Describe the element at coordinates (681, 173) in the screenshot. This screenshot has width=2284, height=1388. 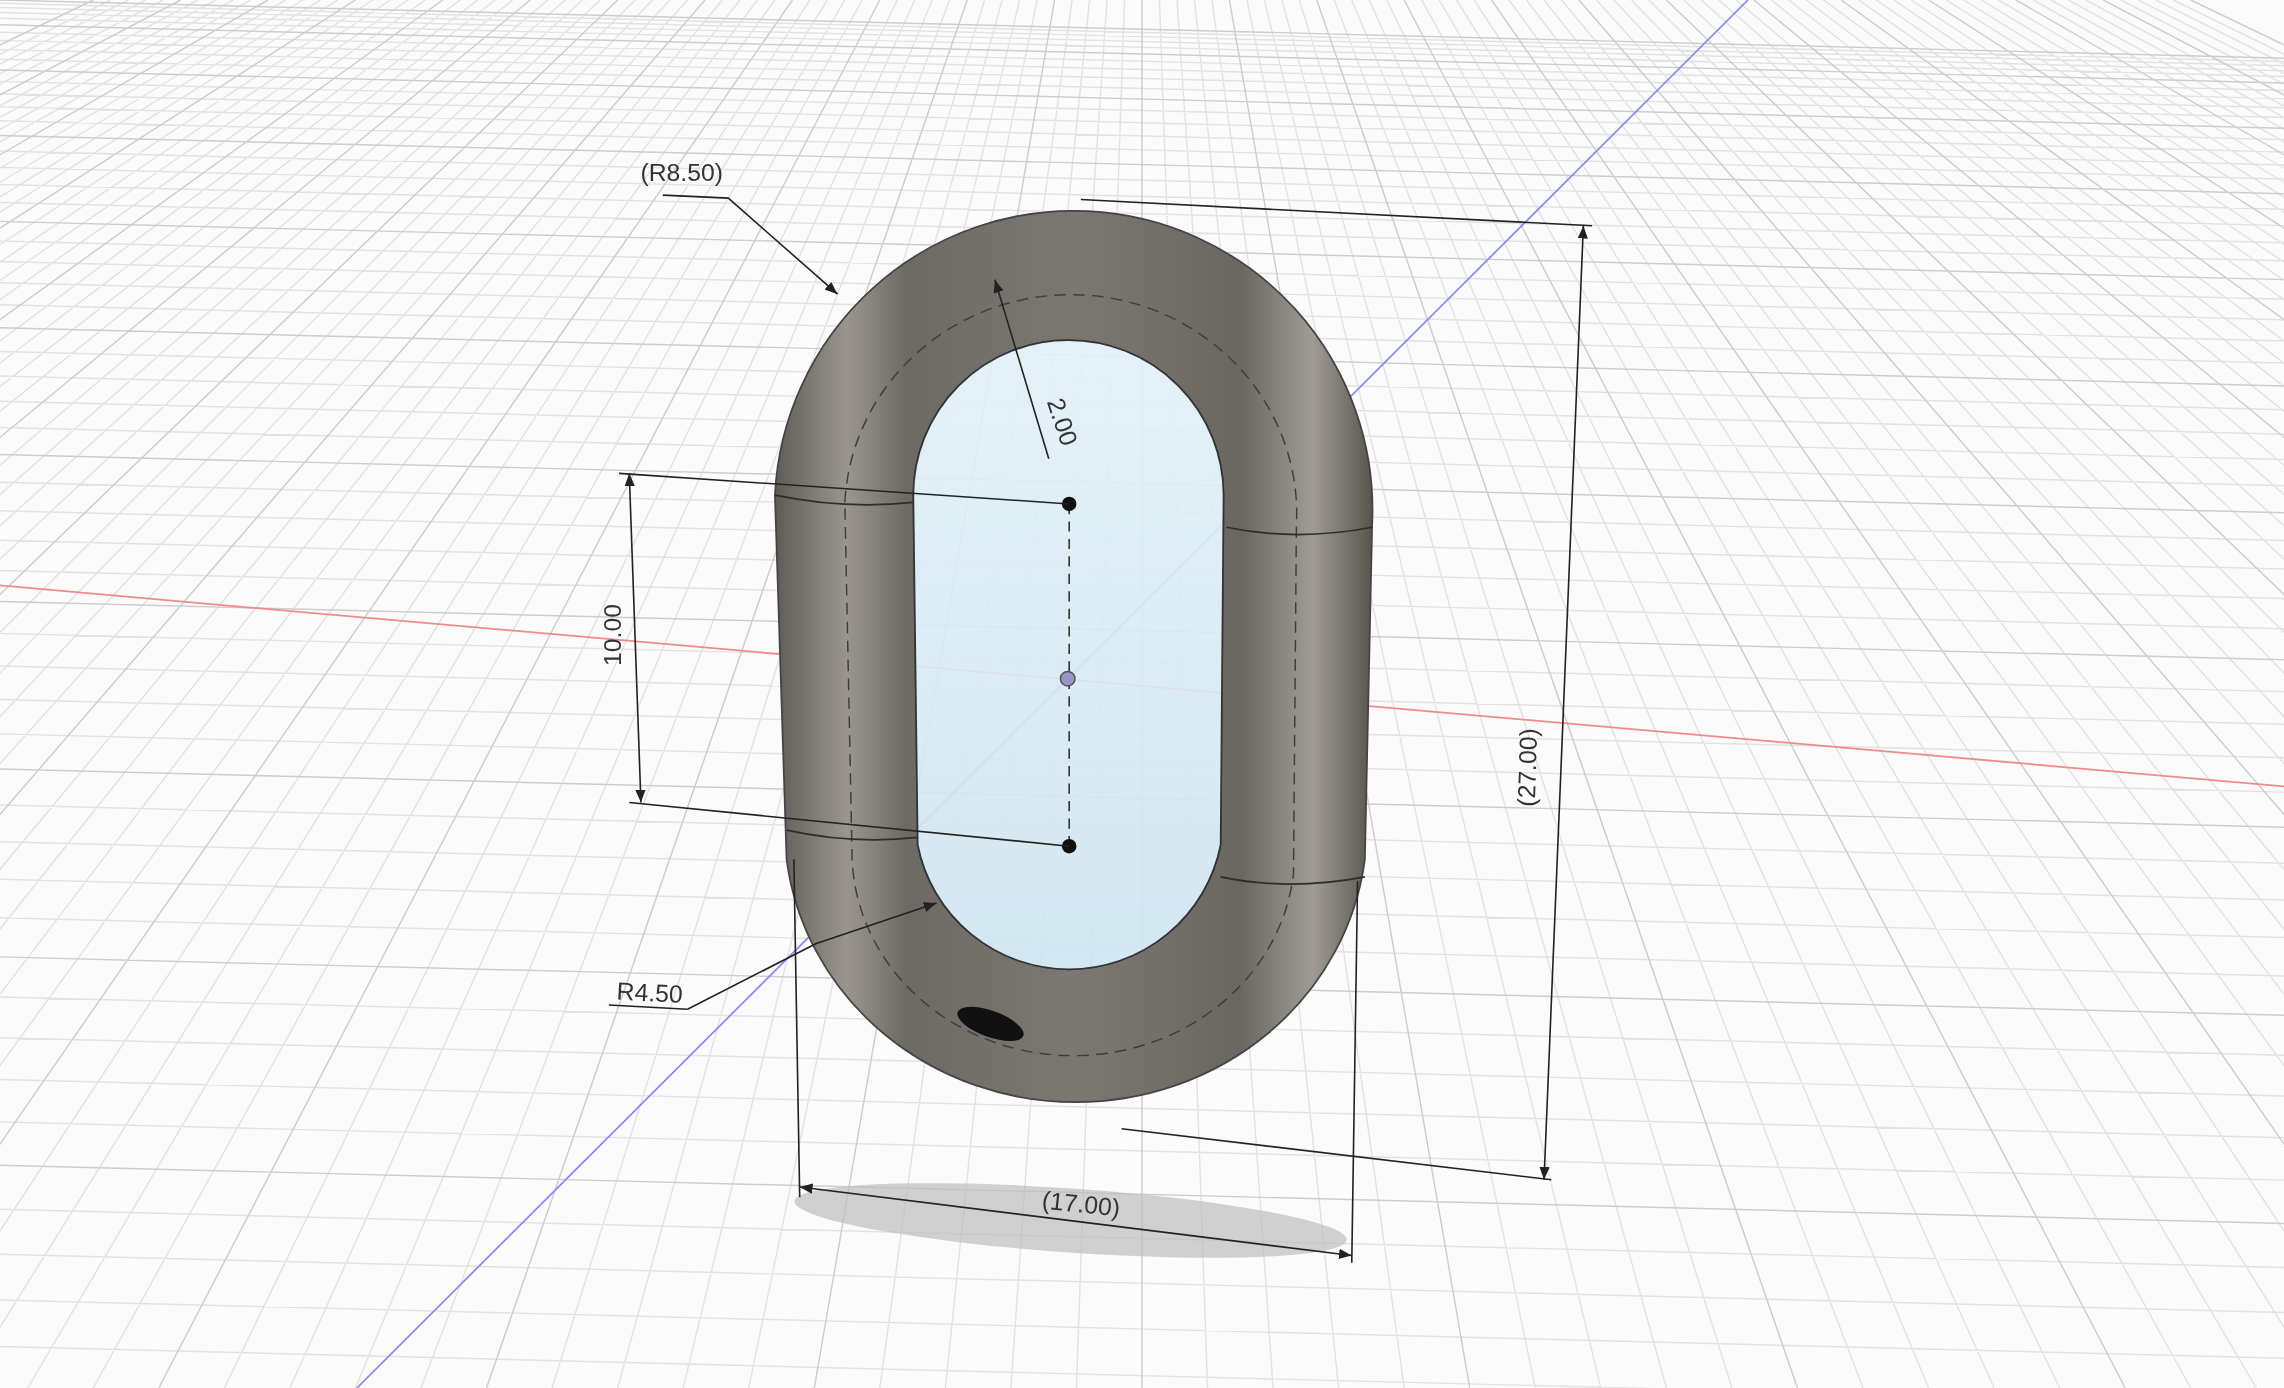
I see `dimension-label: (R8.50)` at that location.